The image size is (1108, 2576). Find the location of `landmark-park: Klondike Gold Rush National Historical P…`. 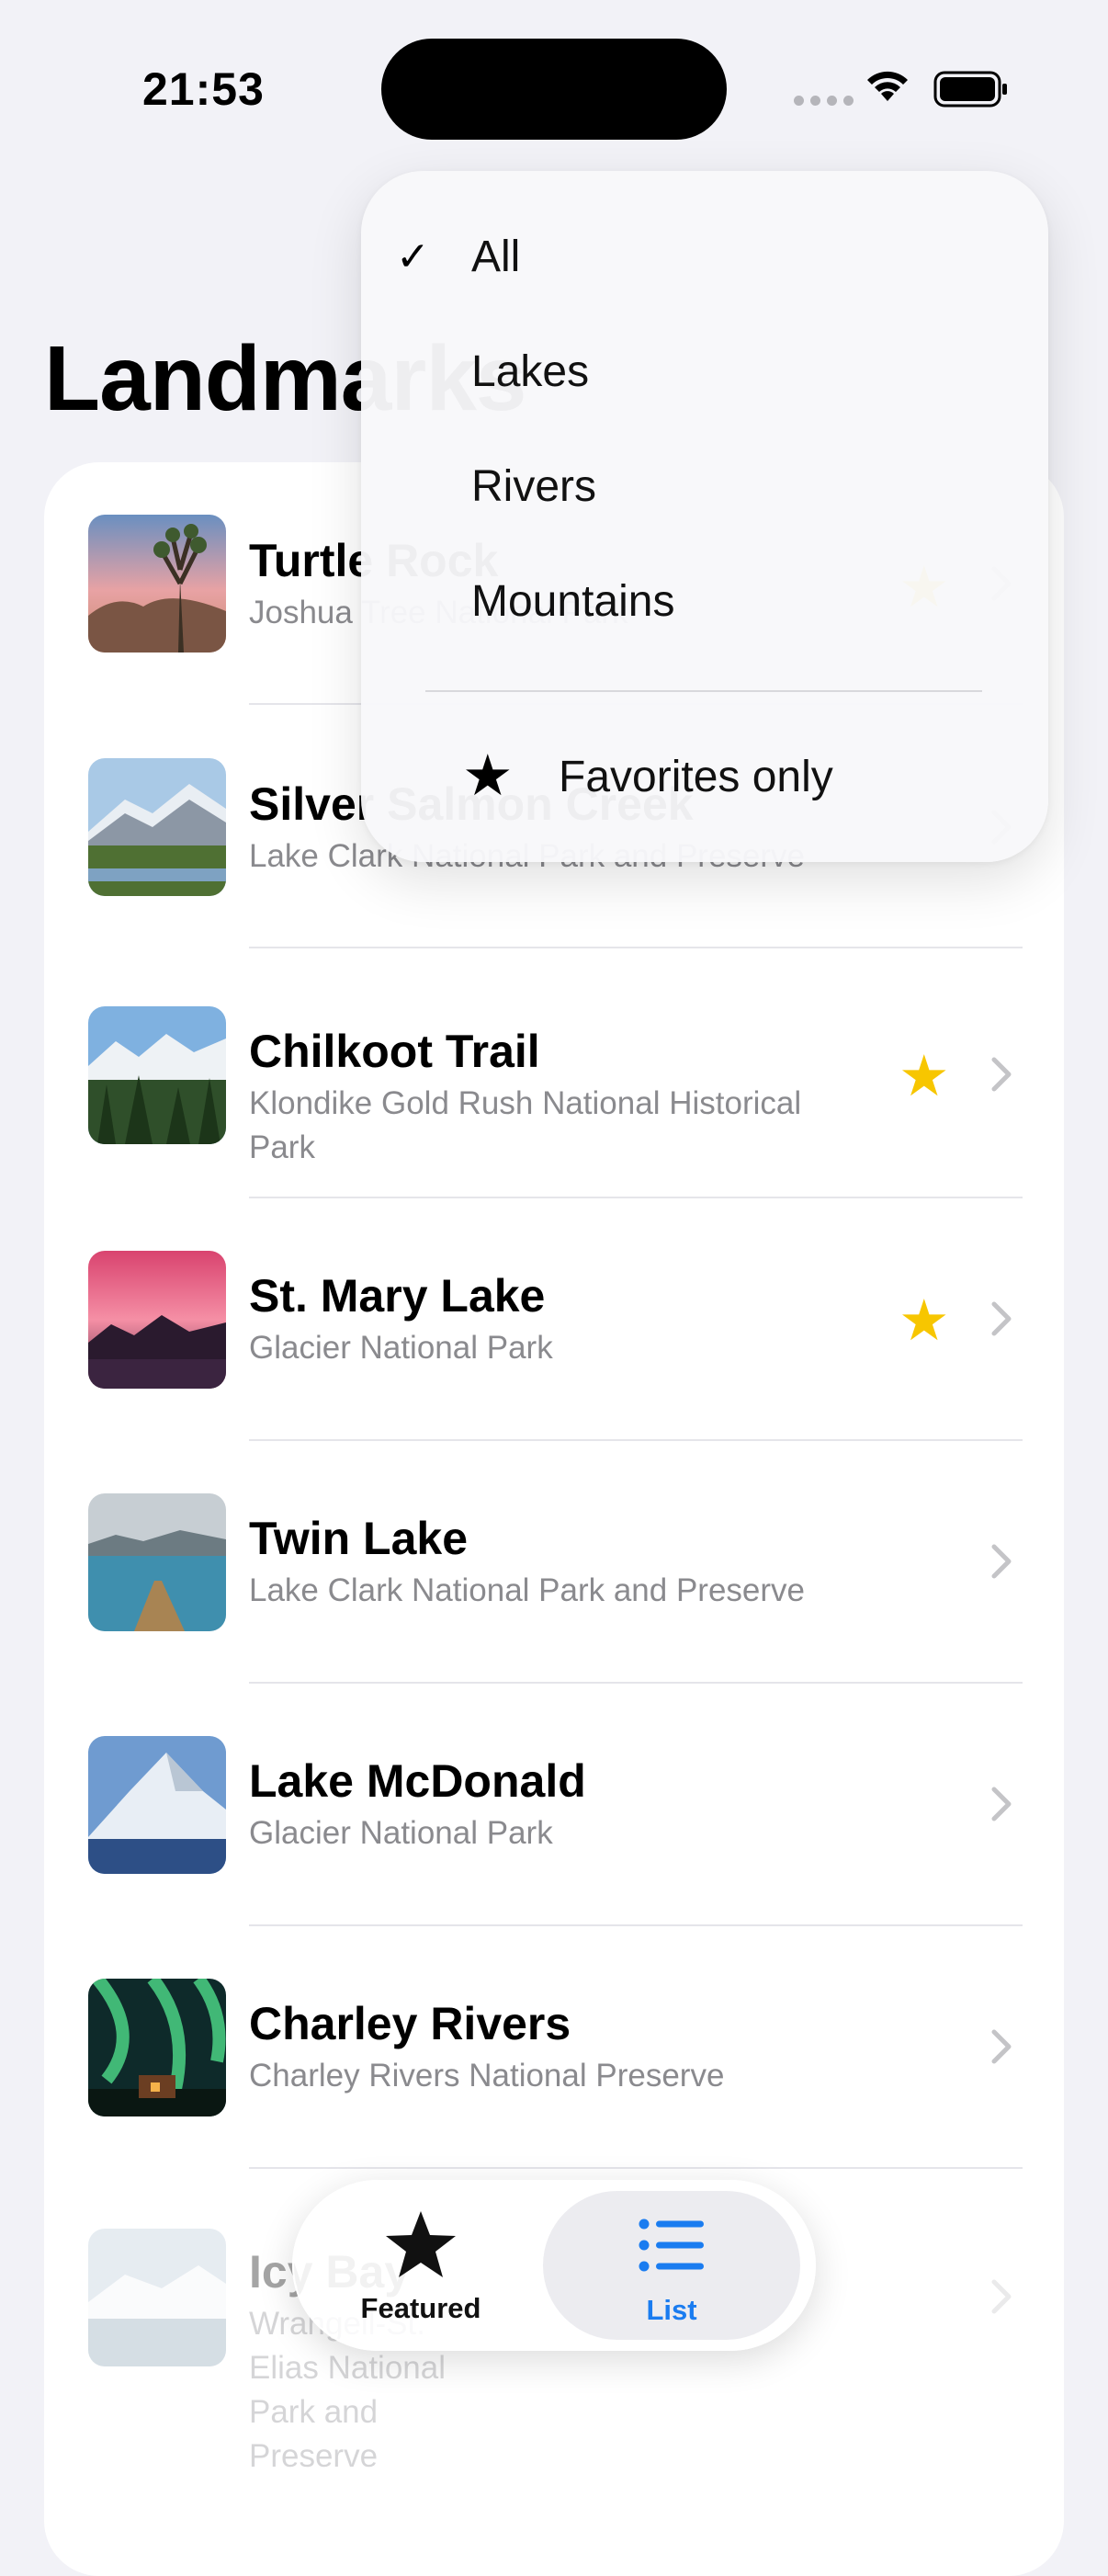

landmark-park: Klondike Gold Rush National Historical P… is located at coordinates (525, 1125).